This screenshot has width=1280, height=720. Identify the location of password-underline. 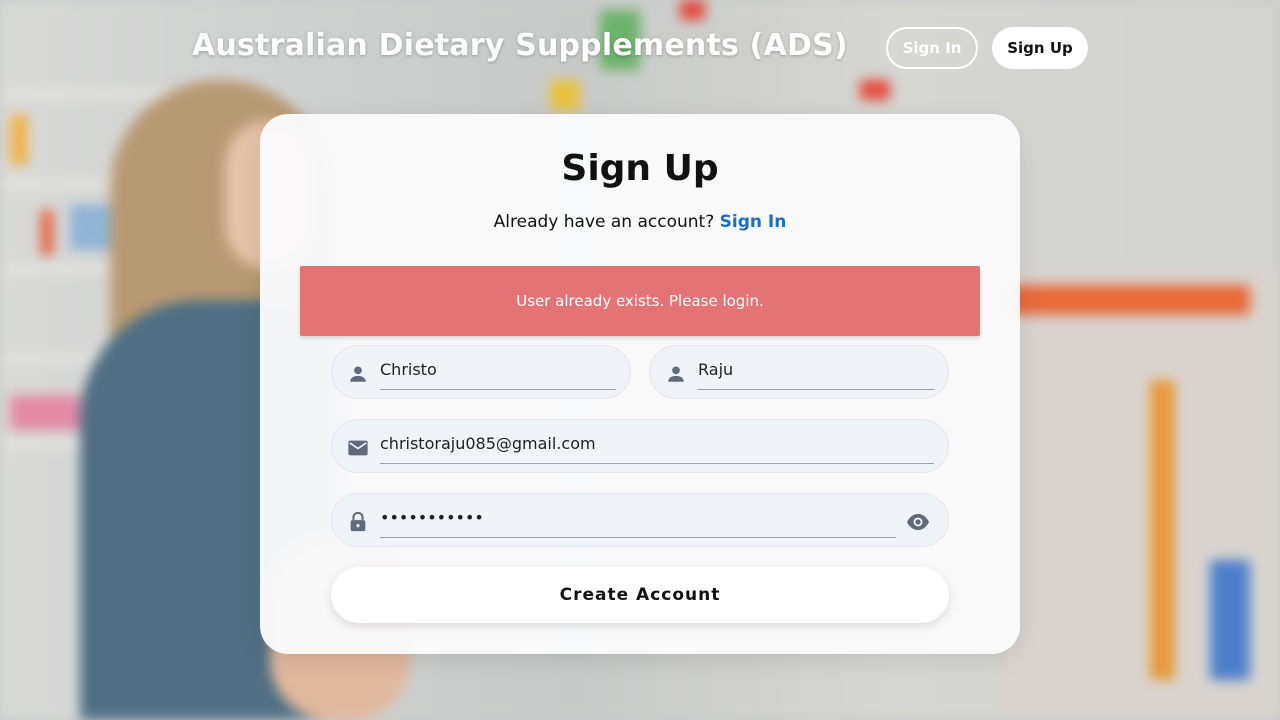
(638, 537).